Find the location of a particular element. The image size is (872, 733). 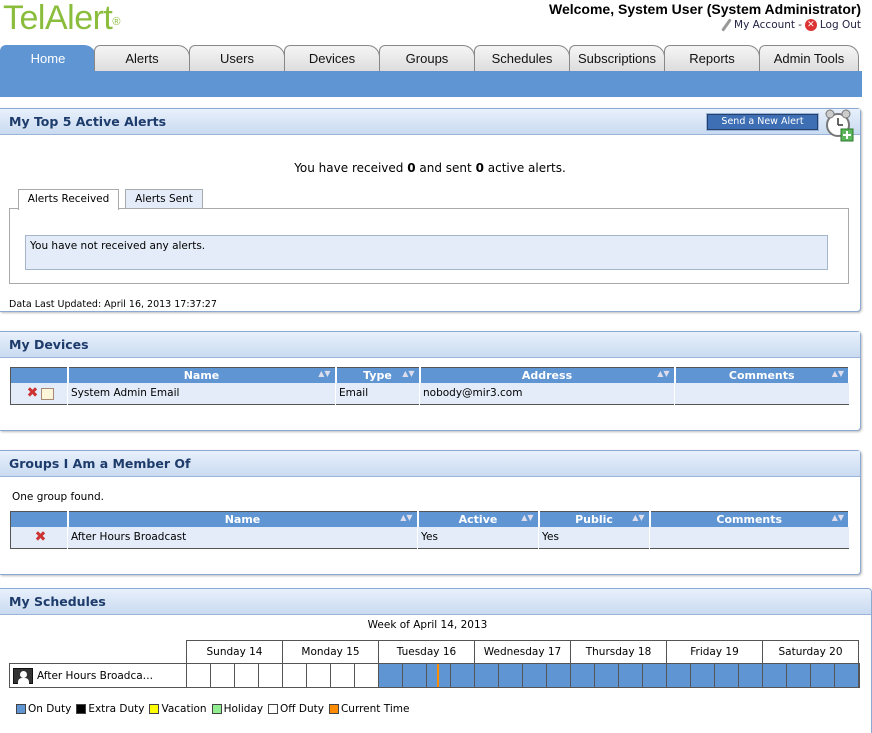

table-row: ✖ After Hours Broadcast Yes Yes is located at coordinates (430, 537).